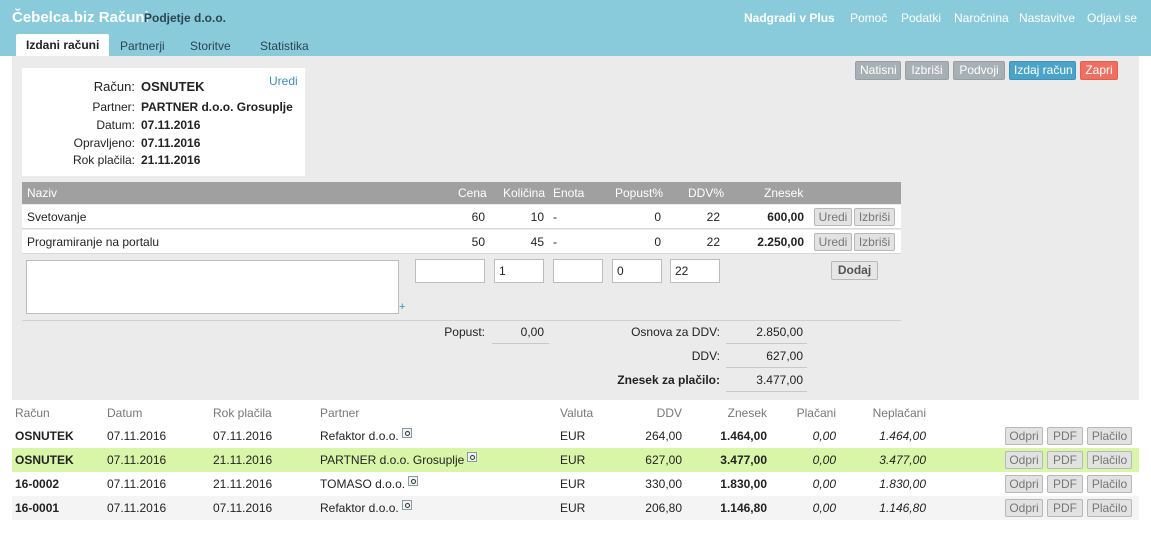 The width and height of the screenshot is (1151, 550). I want to click on tab-partners: Partnerji, so click(142, 47).